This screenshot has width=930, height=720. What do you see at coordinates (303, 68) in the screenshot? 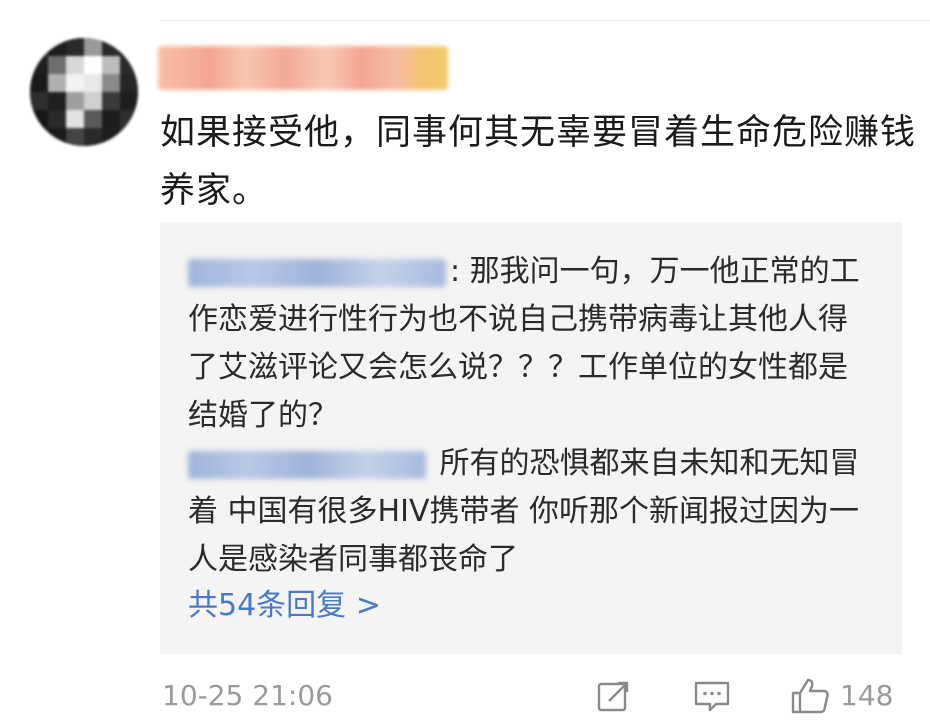
I see `username-blurred` at bounding box center [303, 68].